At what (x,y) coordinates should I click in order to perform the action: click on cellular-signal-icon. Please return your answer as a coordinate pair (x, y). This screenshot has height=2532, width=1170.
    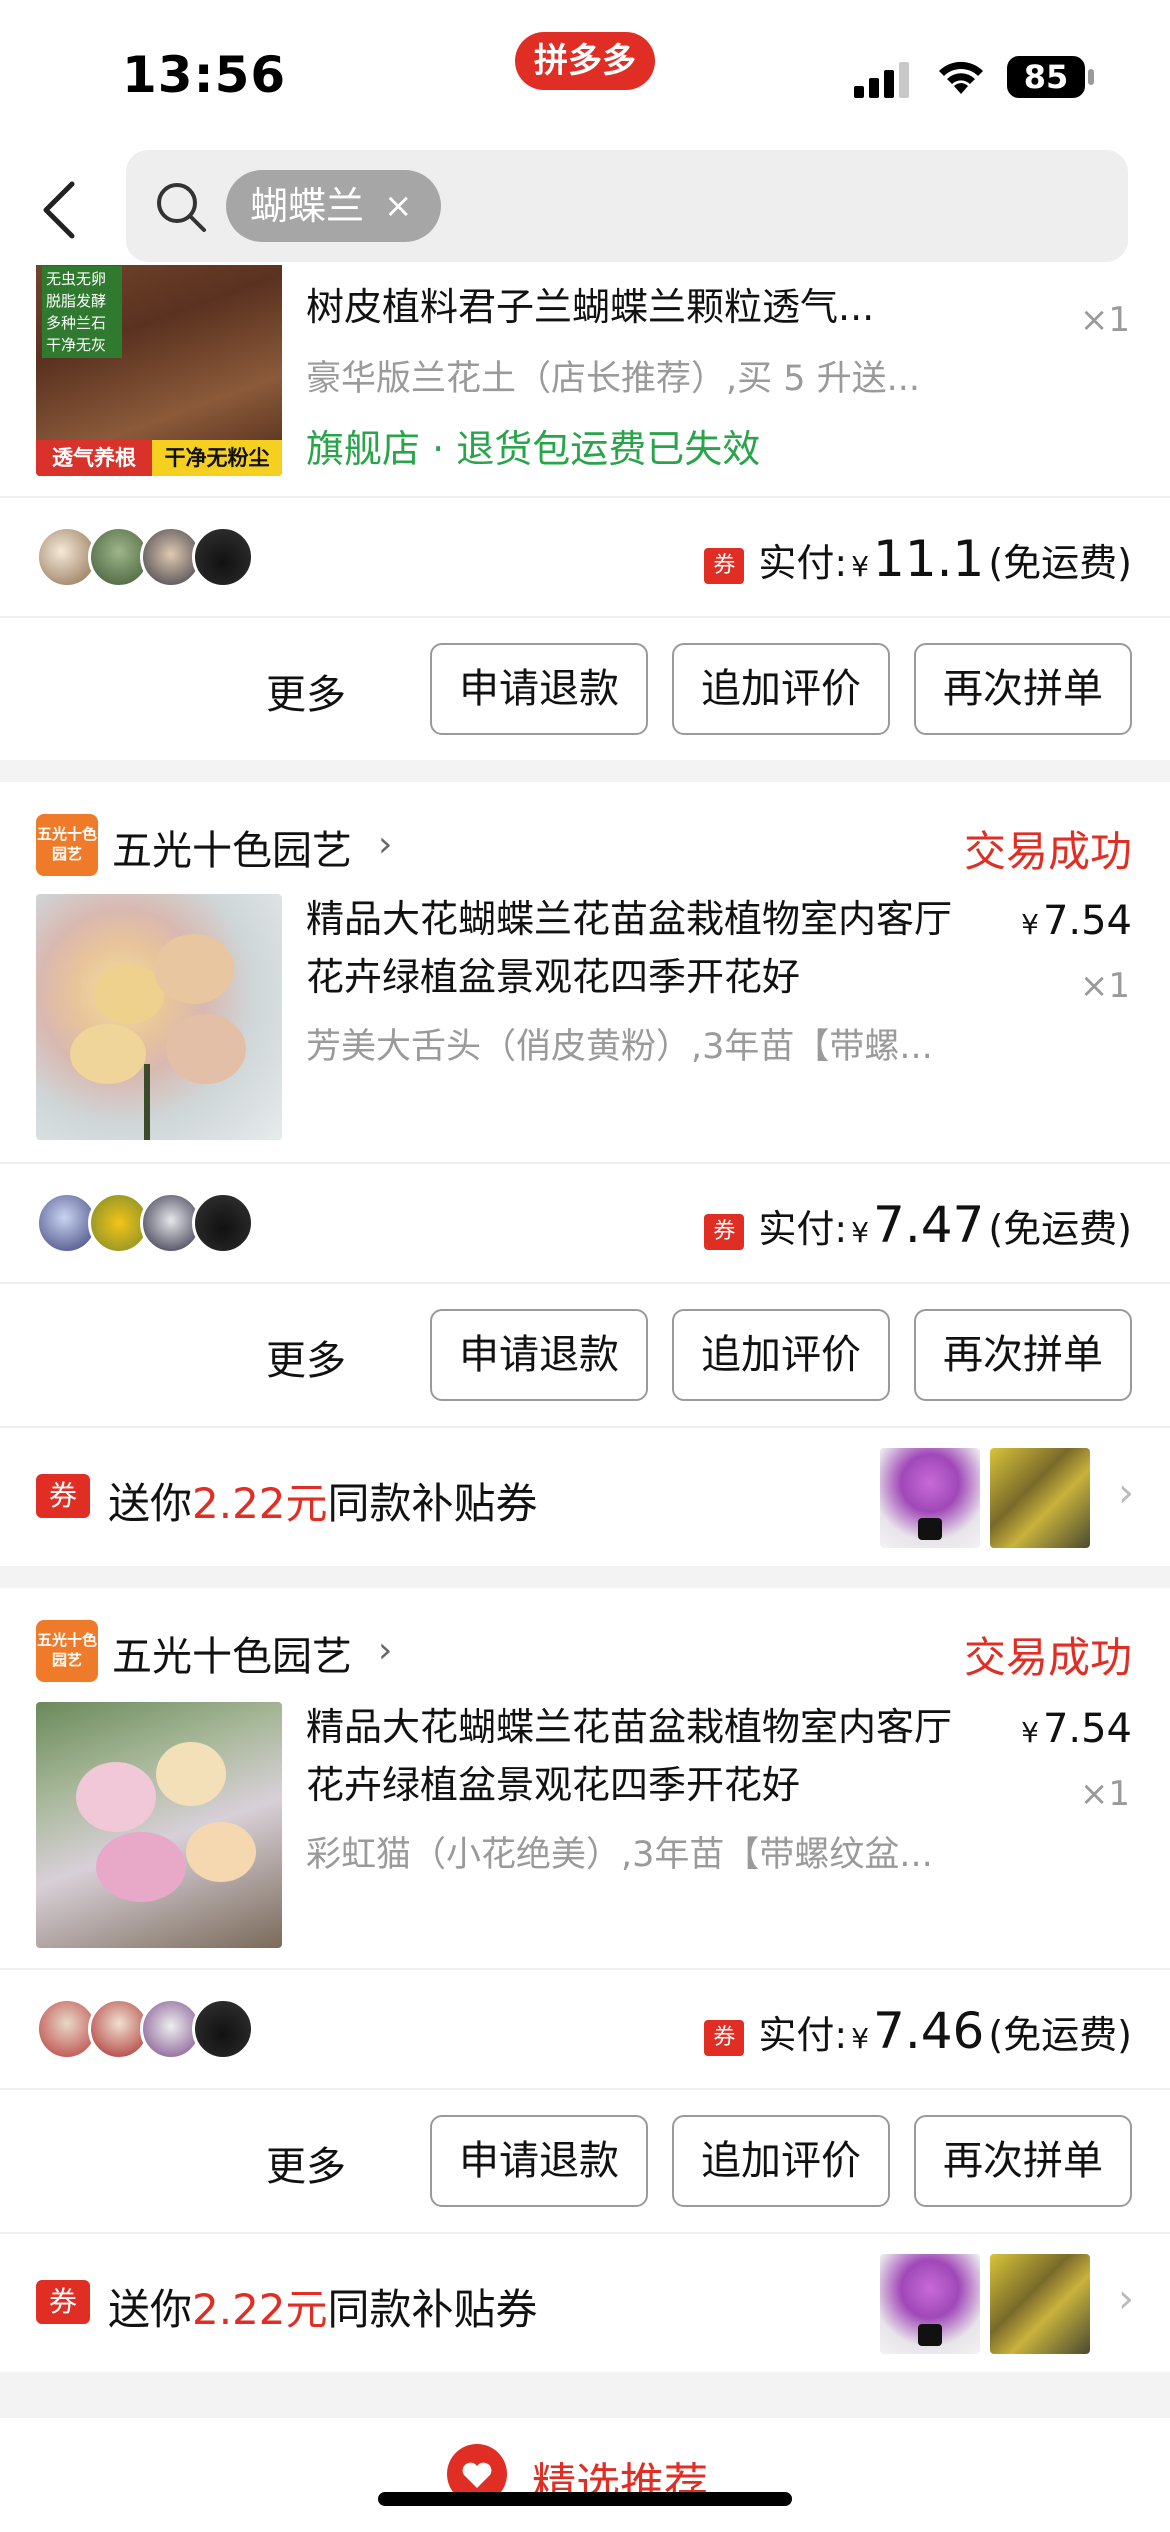
    Looking at the image, I should click on (883, 80).